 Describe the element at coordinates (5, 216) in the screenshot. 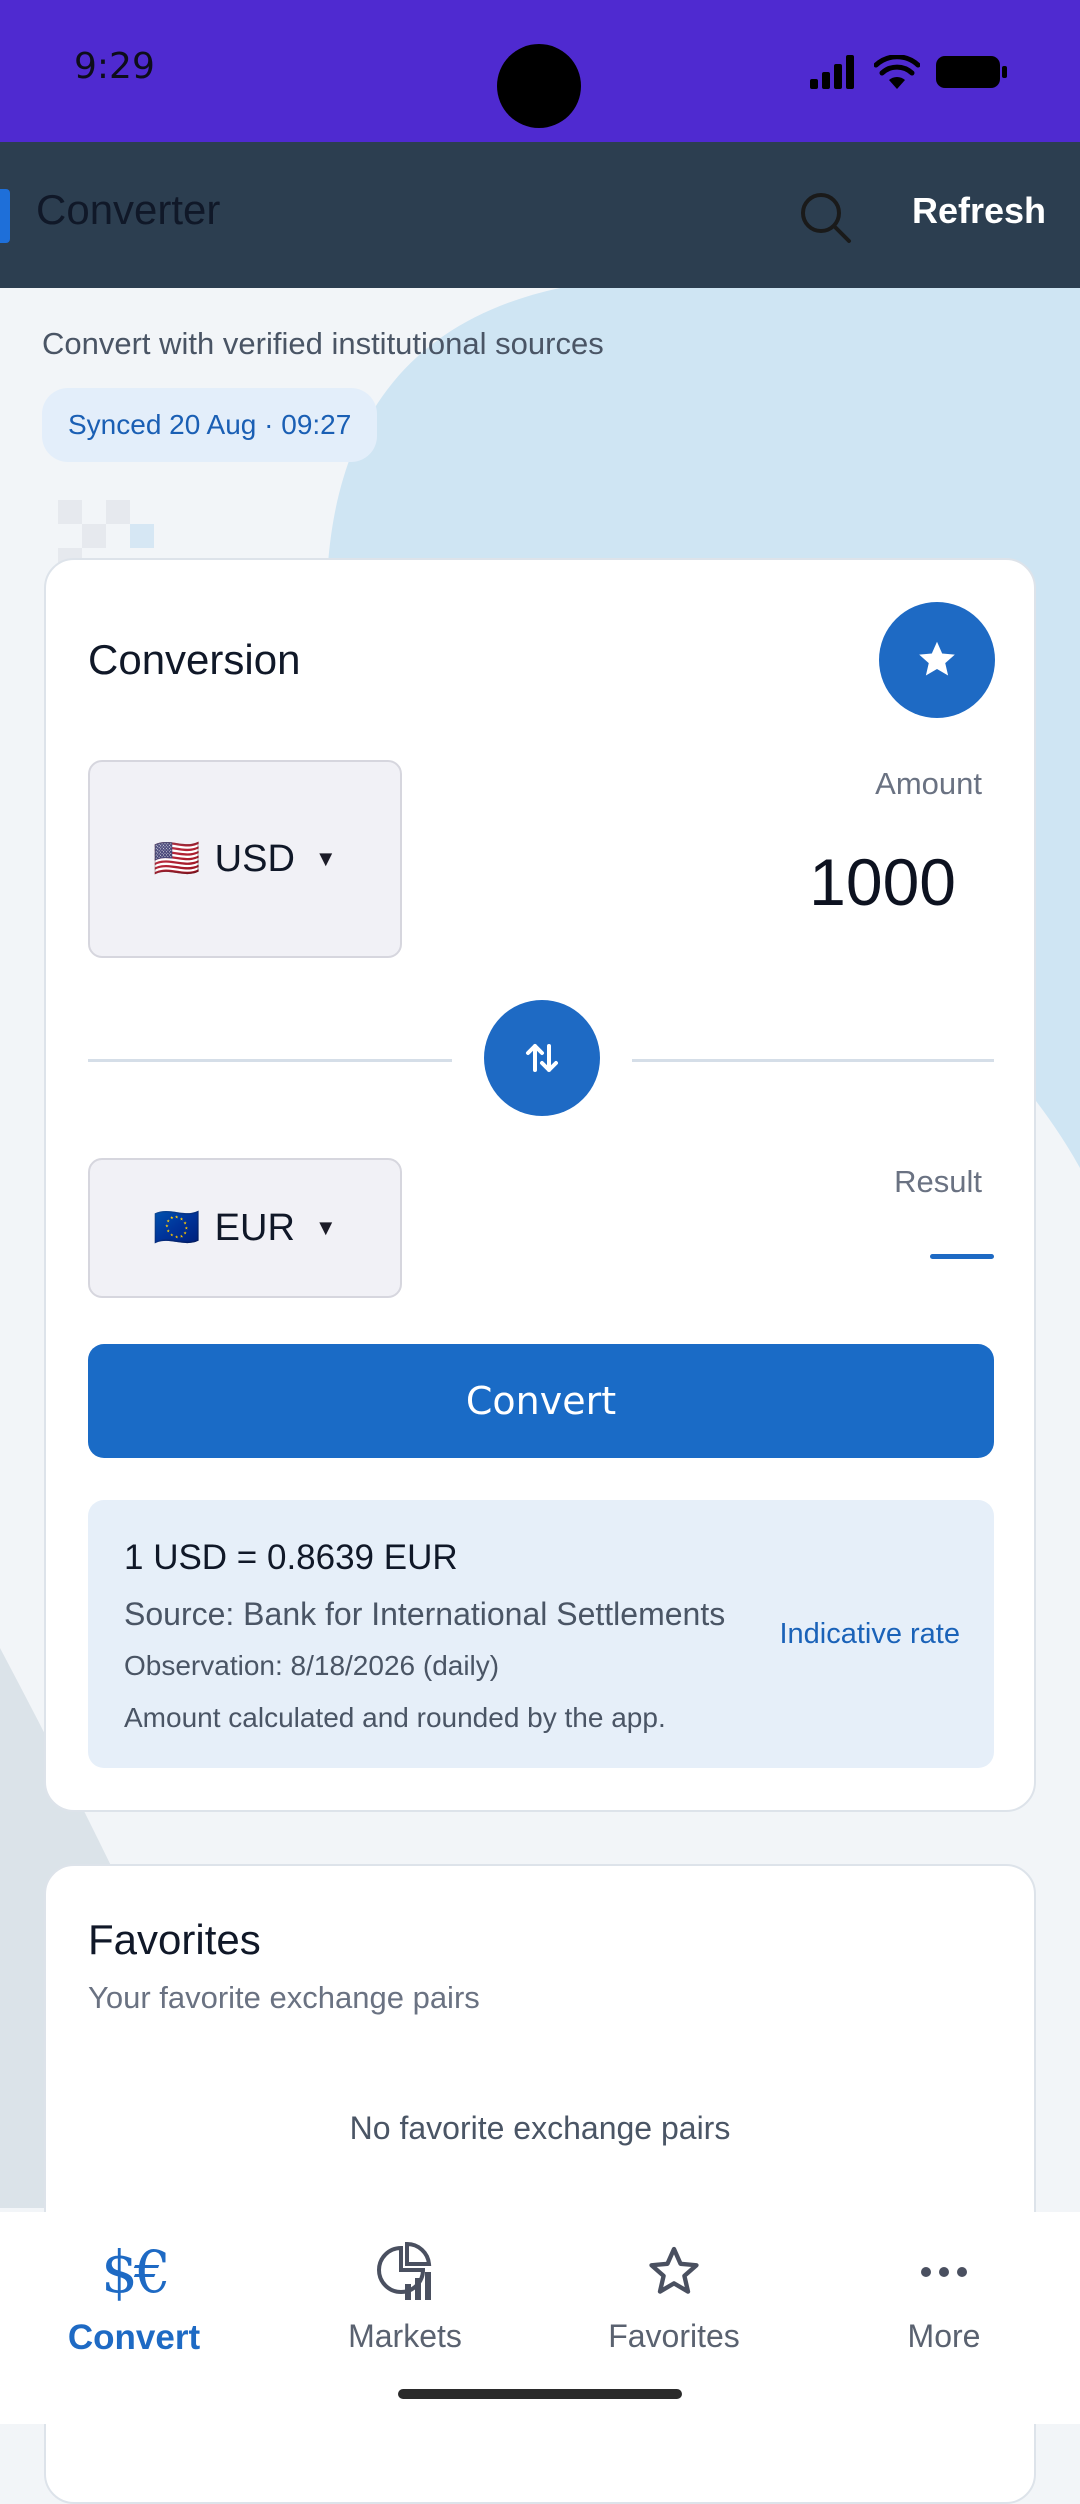

I see `app-bar-accent` at that location.